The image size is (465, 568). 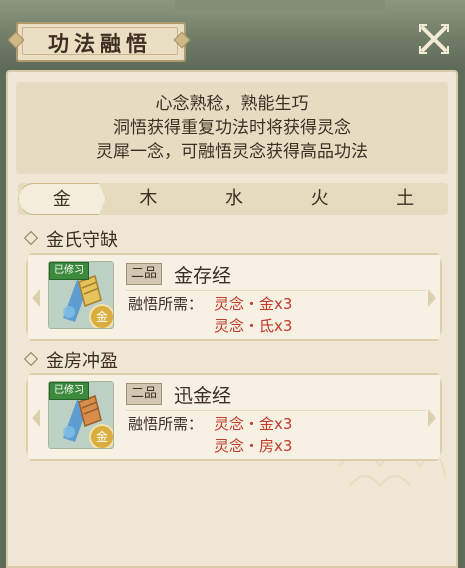 What do you see at coordinates (100, 43) in the screenshot?
I see `page-title: 功法融悟` at bounding box center [100, 43].